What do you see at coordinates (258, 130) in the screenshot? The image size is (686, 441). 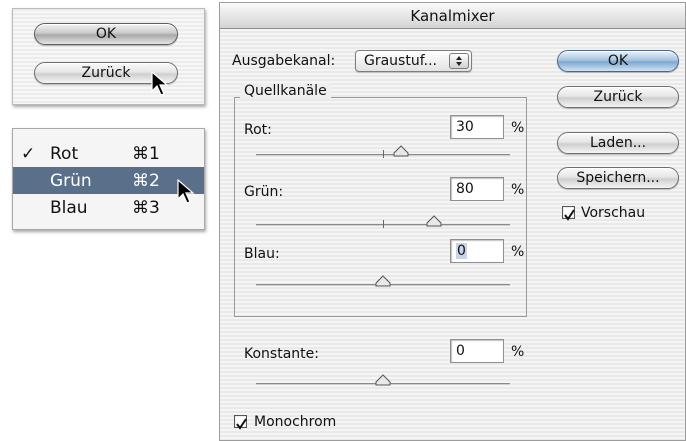 I see `red-channel-label: Rot:` at bounding box center [258, 130].